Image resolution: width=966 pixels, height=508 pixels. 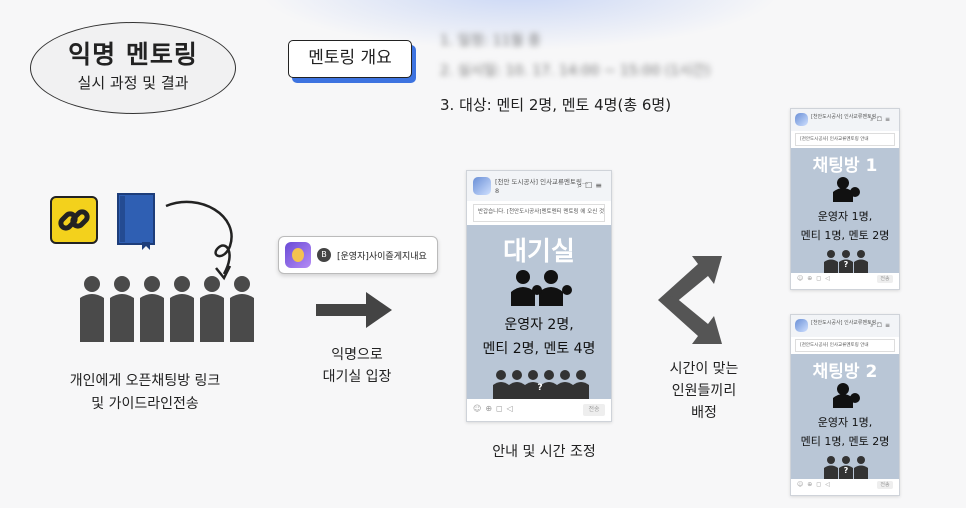 I want to click on chat-body: 채팅방 2 운영자 1명, 멘티 1명, 멘토 2명 ?, so click(x=845, y=416).